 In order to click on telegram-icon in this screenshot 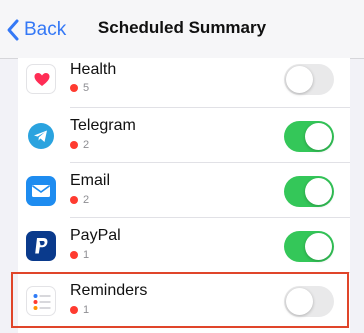, I will do `click(41, 136)`.